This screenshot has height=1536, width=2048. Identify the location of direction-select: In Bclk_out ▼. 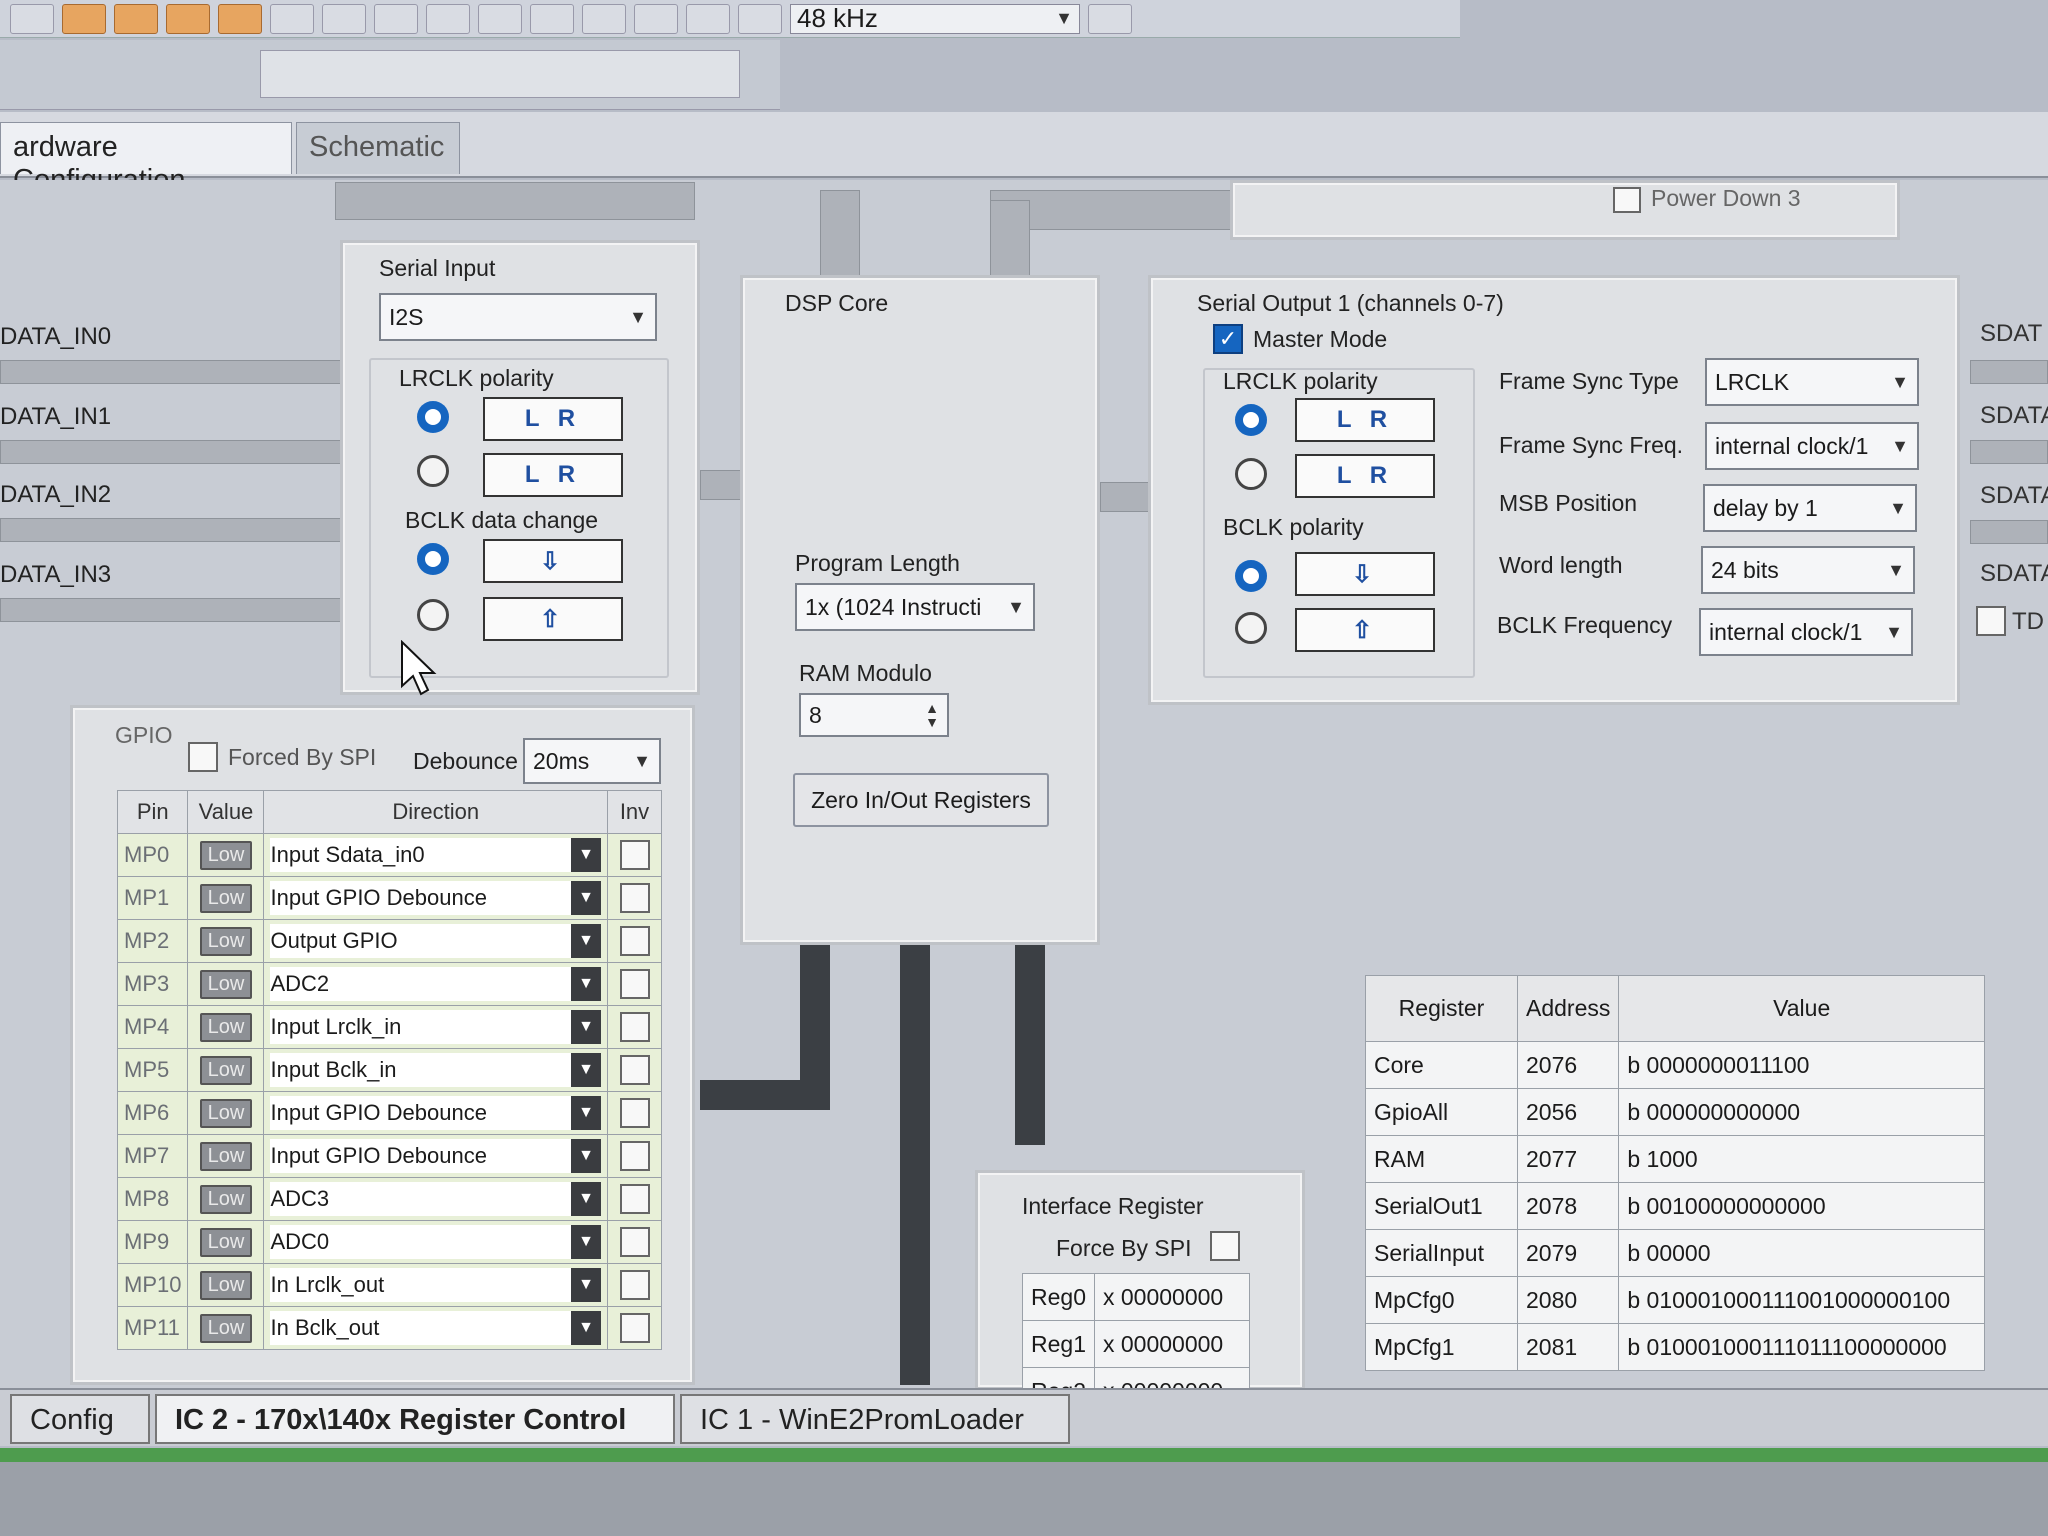
(435, 1328).